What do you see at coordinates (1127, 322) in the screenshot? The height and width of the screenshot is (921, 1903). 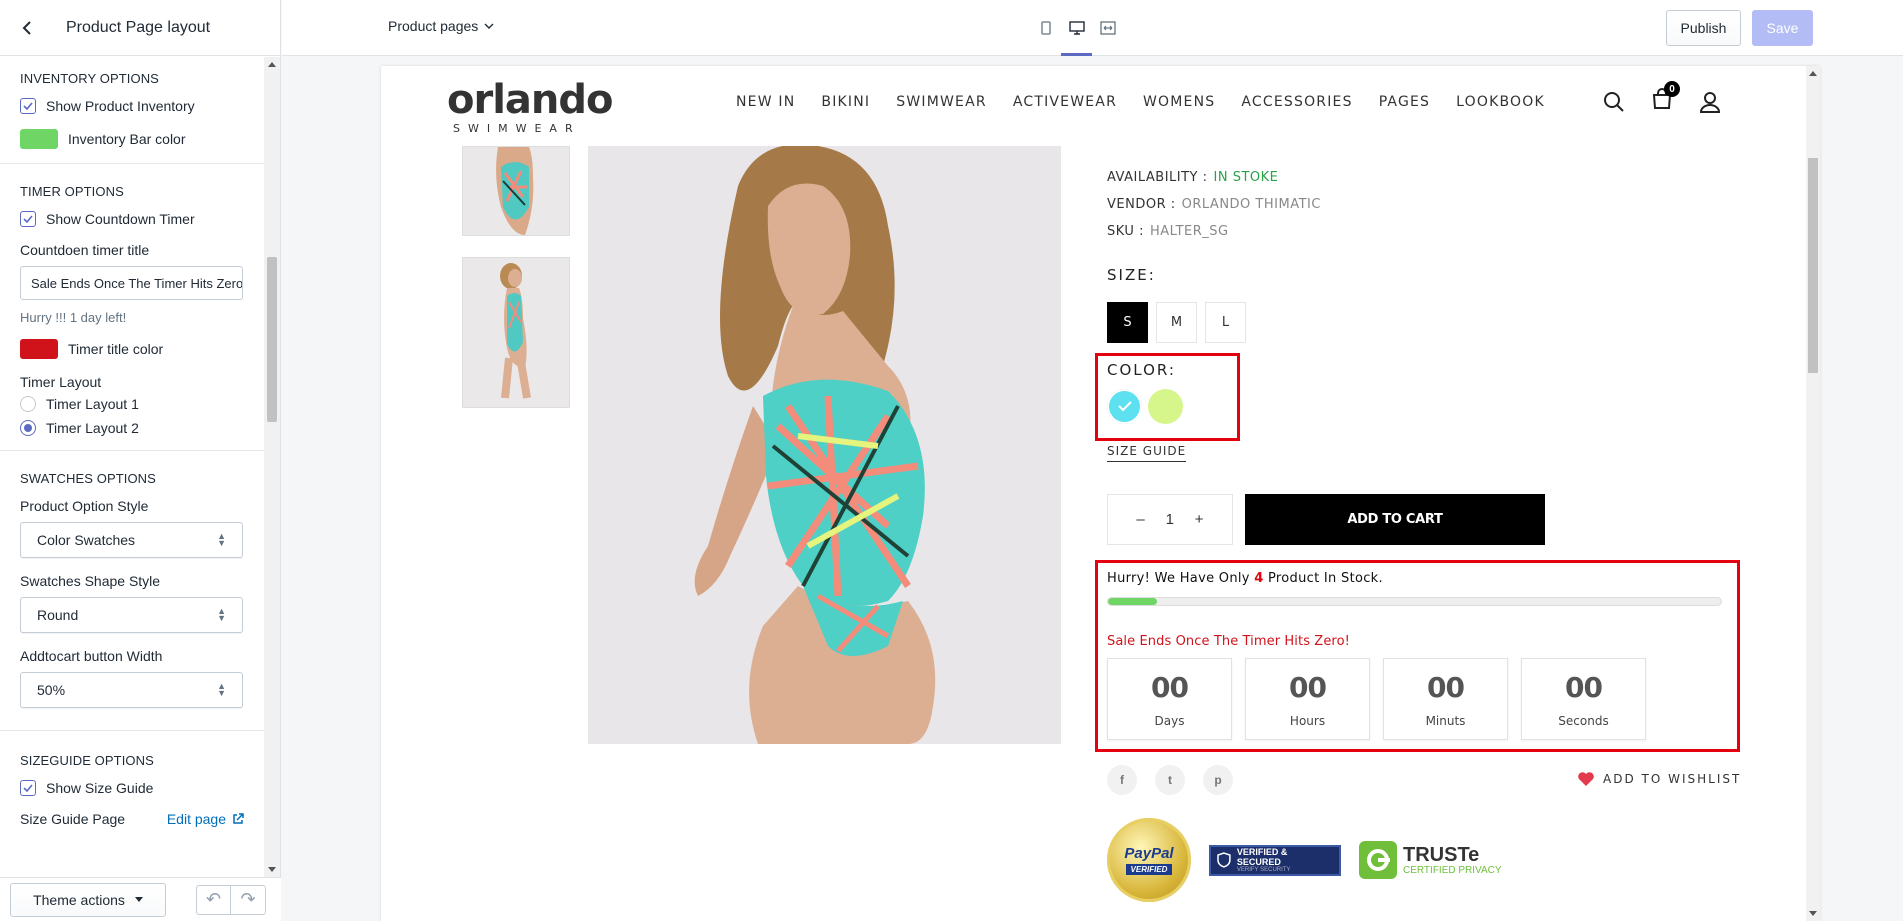 I see `size-option: S` at bounding box center [1127, 322].